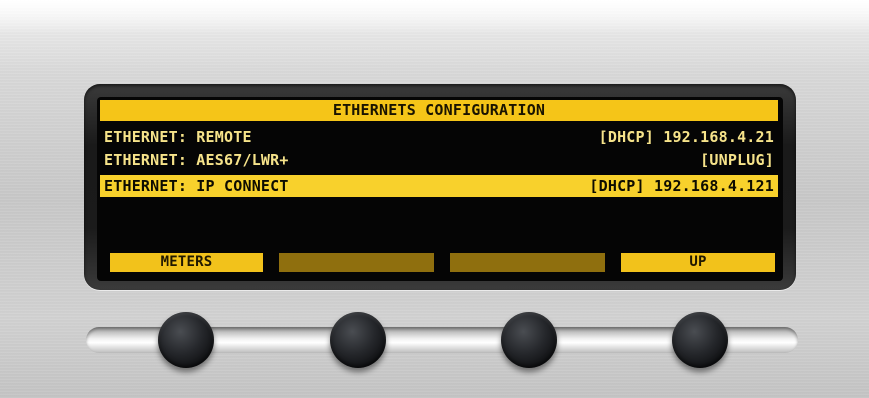 The height and width of the screenshot is (398, 869). What do you see at coordinates (737, 160) in the screenshot?
I see `menu-row-value: [UNPLUG]` at bounding box center [737, 160].